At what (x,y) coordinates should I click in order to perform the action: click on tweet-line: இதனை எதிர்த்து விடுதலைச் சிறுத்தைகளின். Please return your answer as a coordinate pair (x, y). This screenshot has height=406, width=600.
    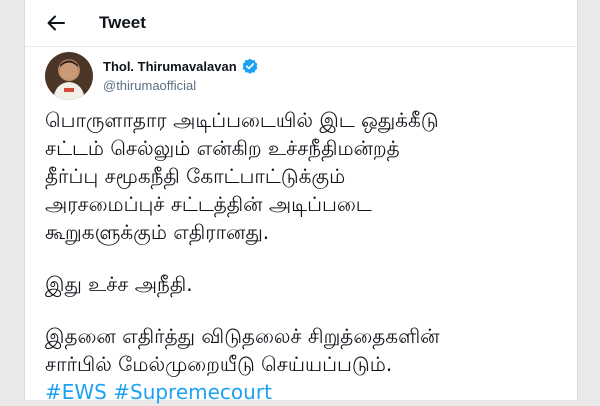
    Looking at the image, I should click on (242, 336).